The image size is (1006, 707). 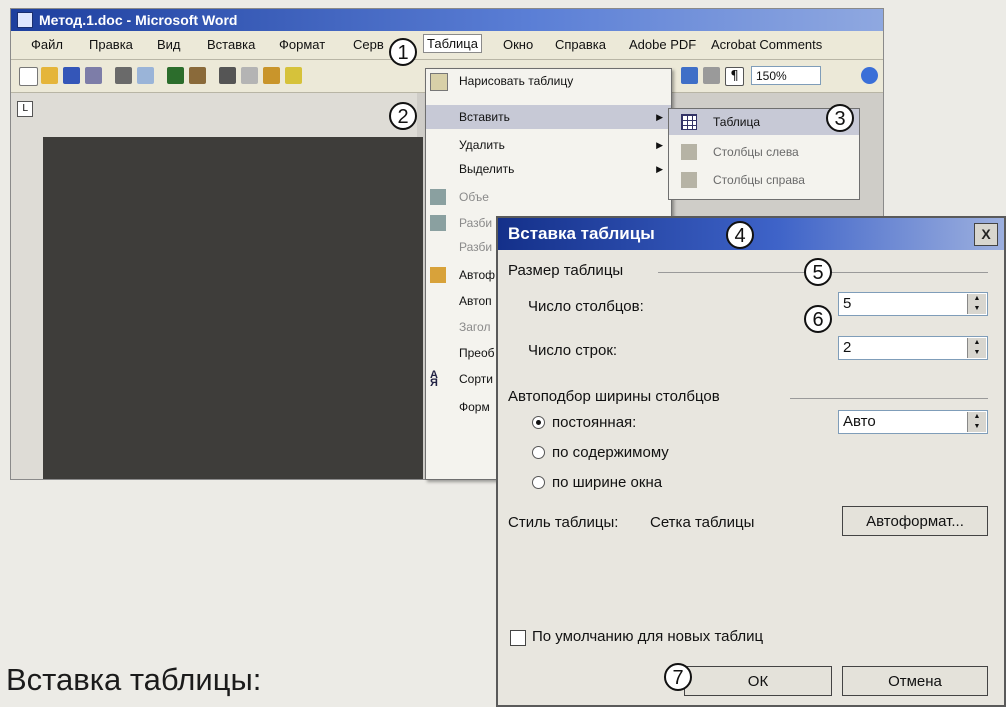 What do you see at coordinates (368, 44) in the screenshot?
I see `menu-tools: Серв` at bounding box center [368, 44].